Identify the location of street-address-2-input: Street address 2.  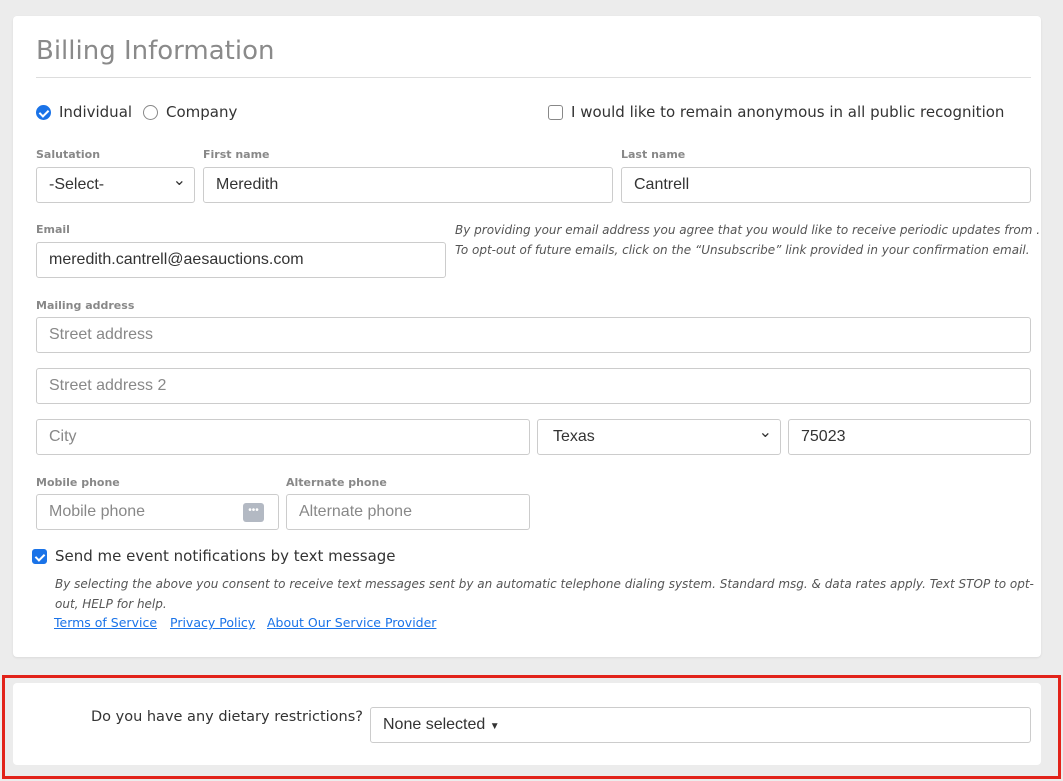
(533, 386).